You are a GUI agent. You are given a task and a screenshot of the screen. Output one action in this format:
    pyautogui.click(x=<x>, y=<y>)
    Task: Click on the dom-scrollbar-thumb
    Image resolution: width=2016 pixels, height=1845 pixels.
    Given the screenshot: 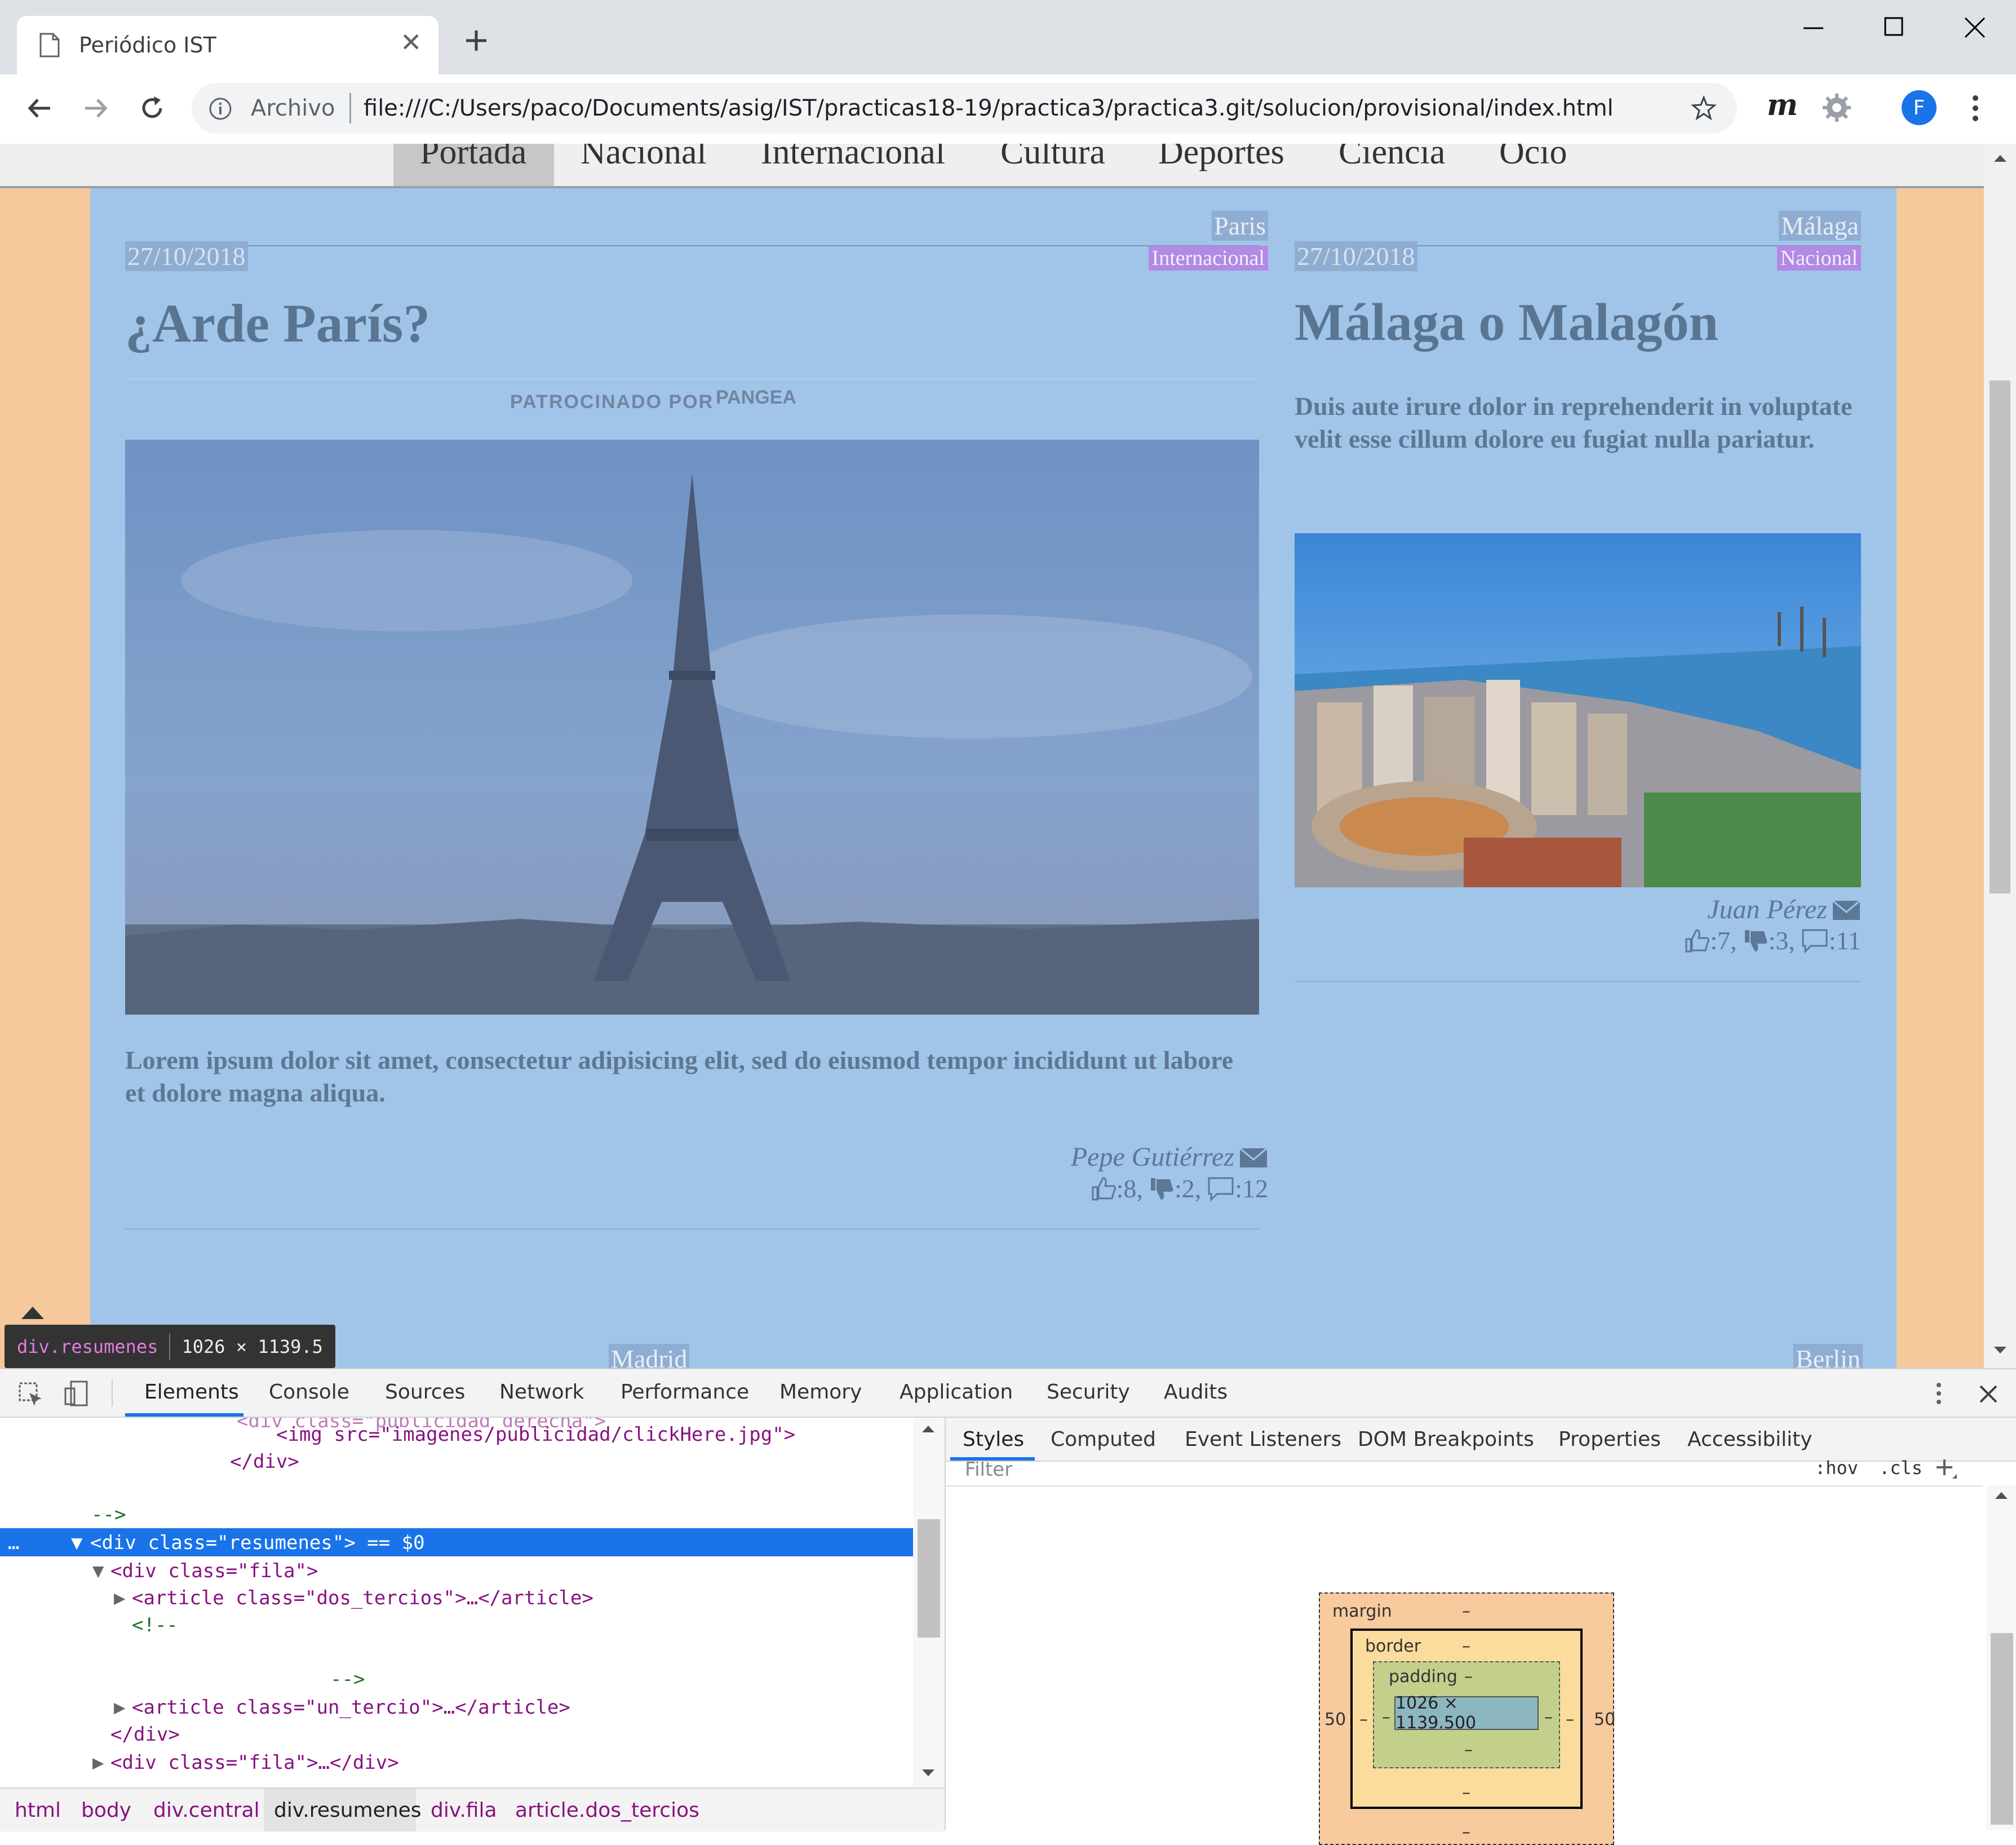 What is the action you would take?
    pyautogui.click(x=929, y=1578)
    